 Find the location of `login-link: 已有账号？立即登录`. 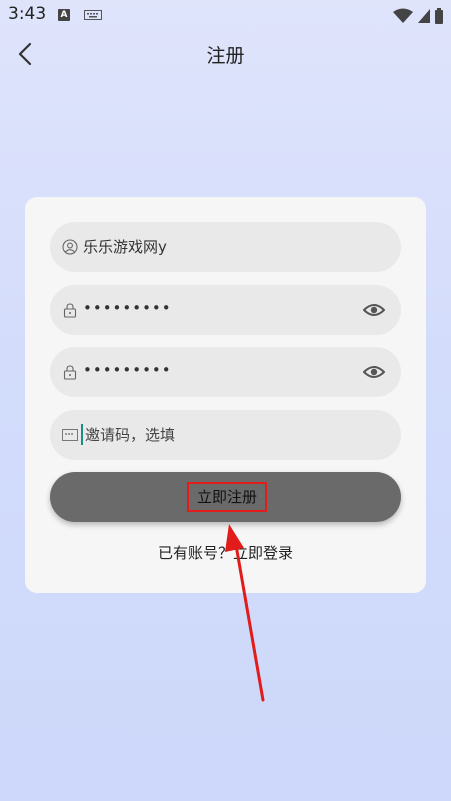

login-link: 已有账号？立即登录 is located at coordinates (225, 552).